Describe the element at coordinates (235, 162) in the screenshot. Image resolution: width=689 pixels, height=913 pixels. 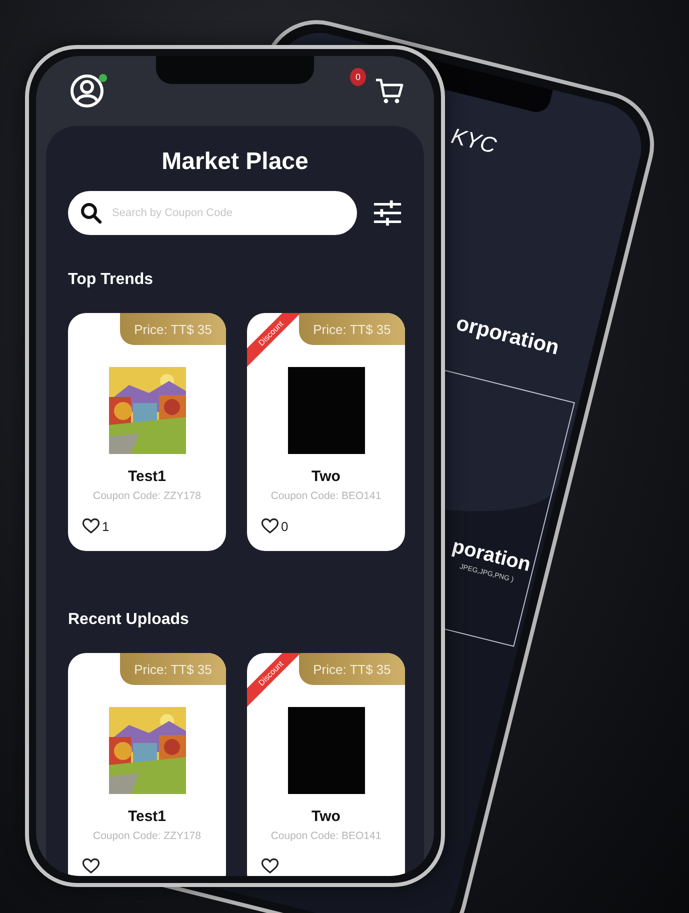
I see `page-title: Market Place` at that location.